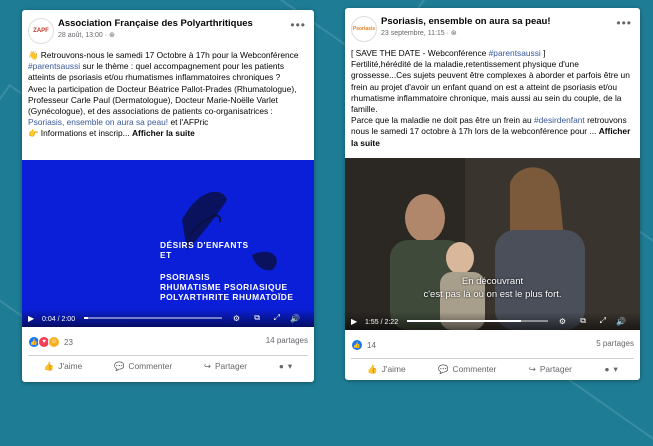  What do you see at coordinates (54, 342) in the screenshot?
I see `care-reaction-icon: ☺` at bounding box center [54, 342].